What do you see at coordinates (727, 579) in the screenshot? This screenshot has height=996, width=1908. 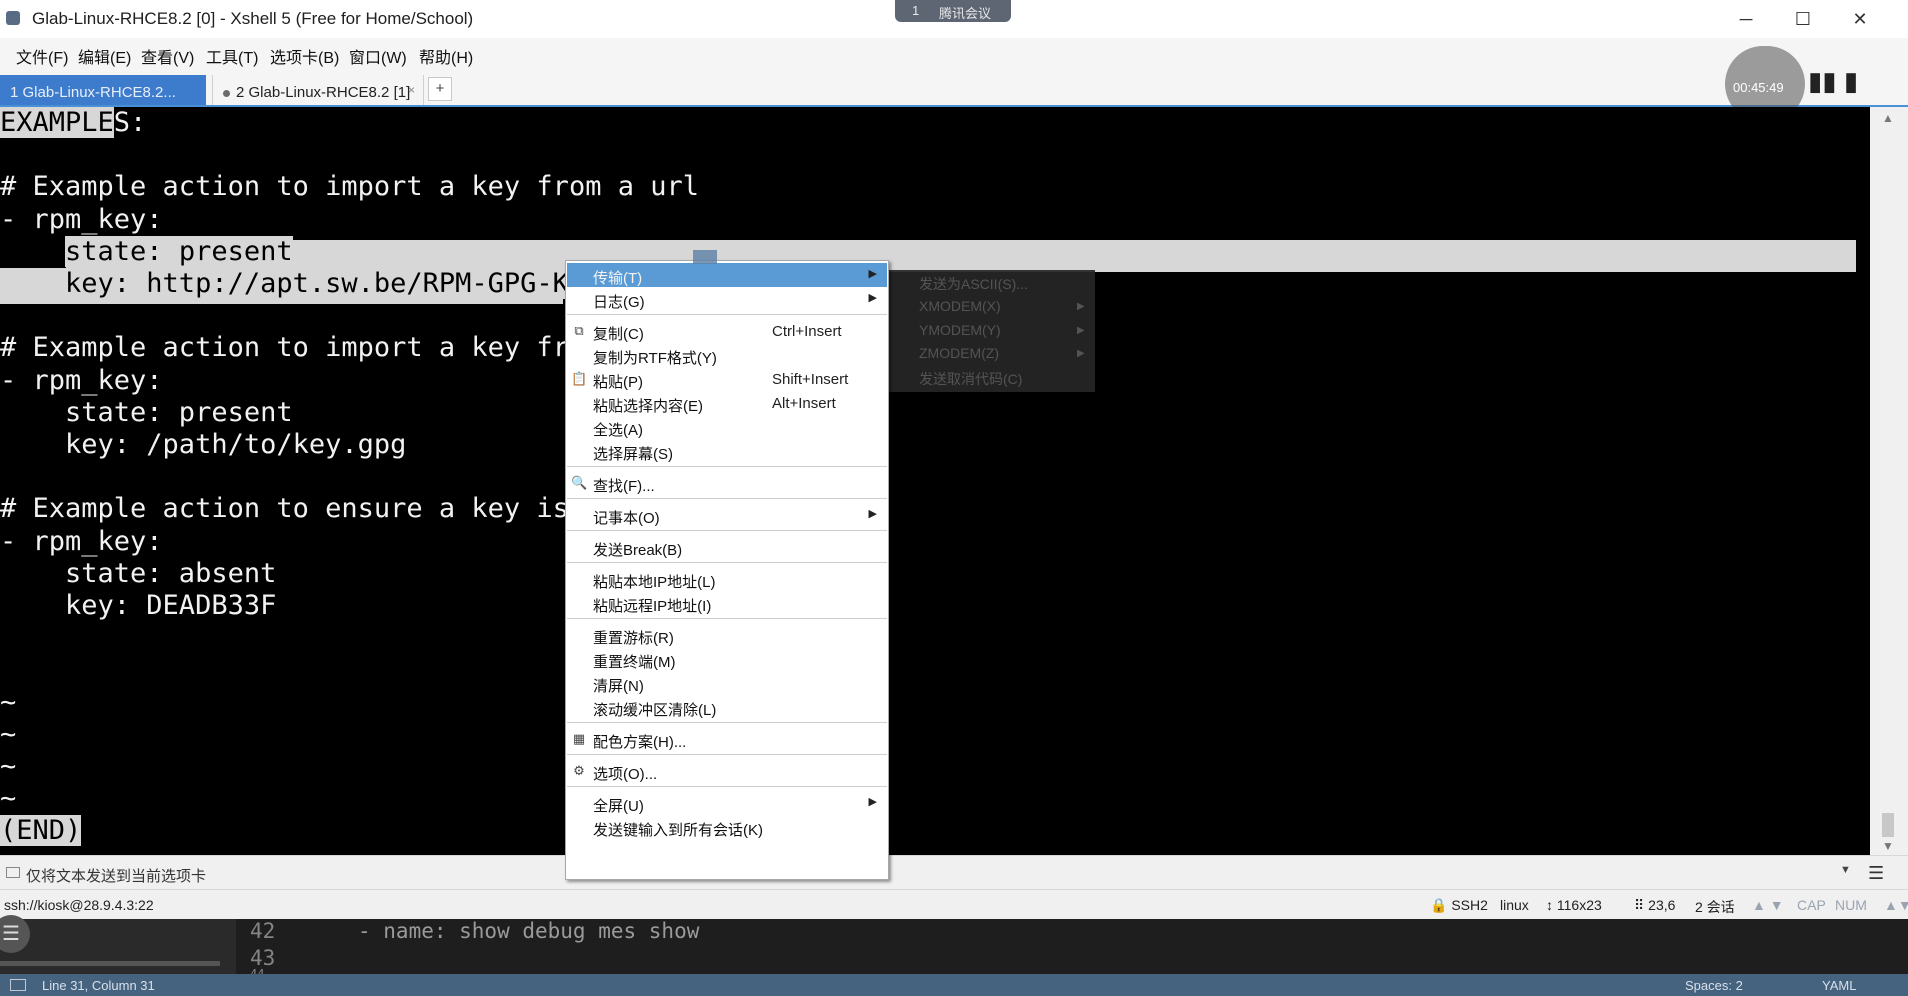 I see `context-menu-item: 粘贴本地IP地址(L)` at bounding box center [727, 579].